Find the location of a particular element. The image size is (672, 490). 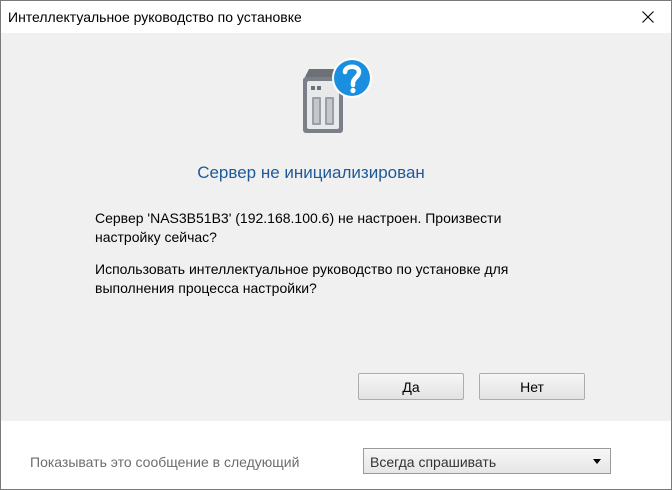

dialog-heading: Сервер не инициализирован is located at coordinates (311, 172).